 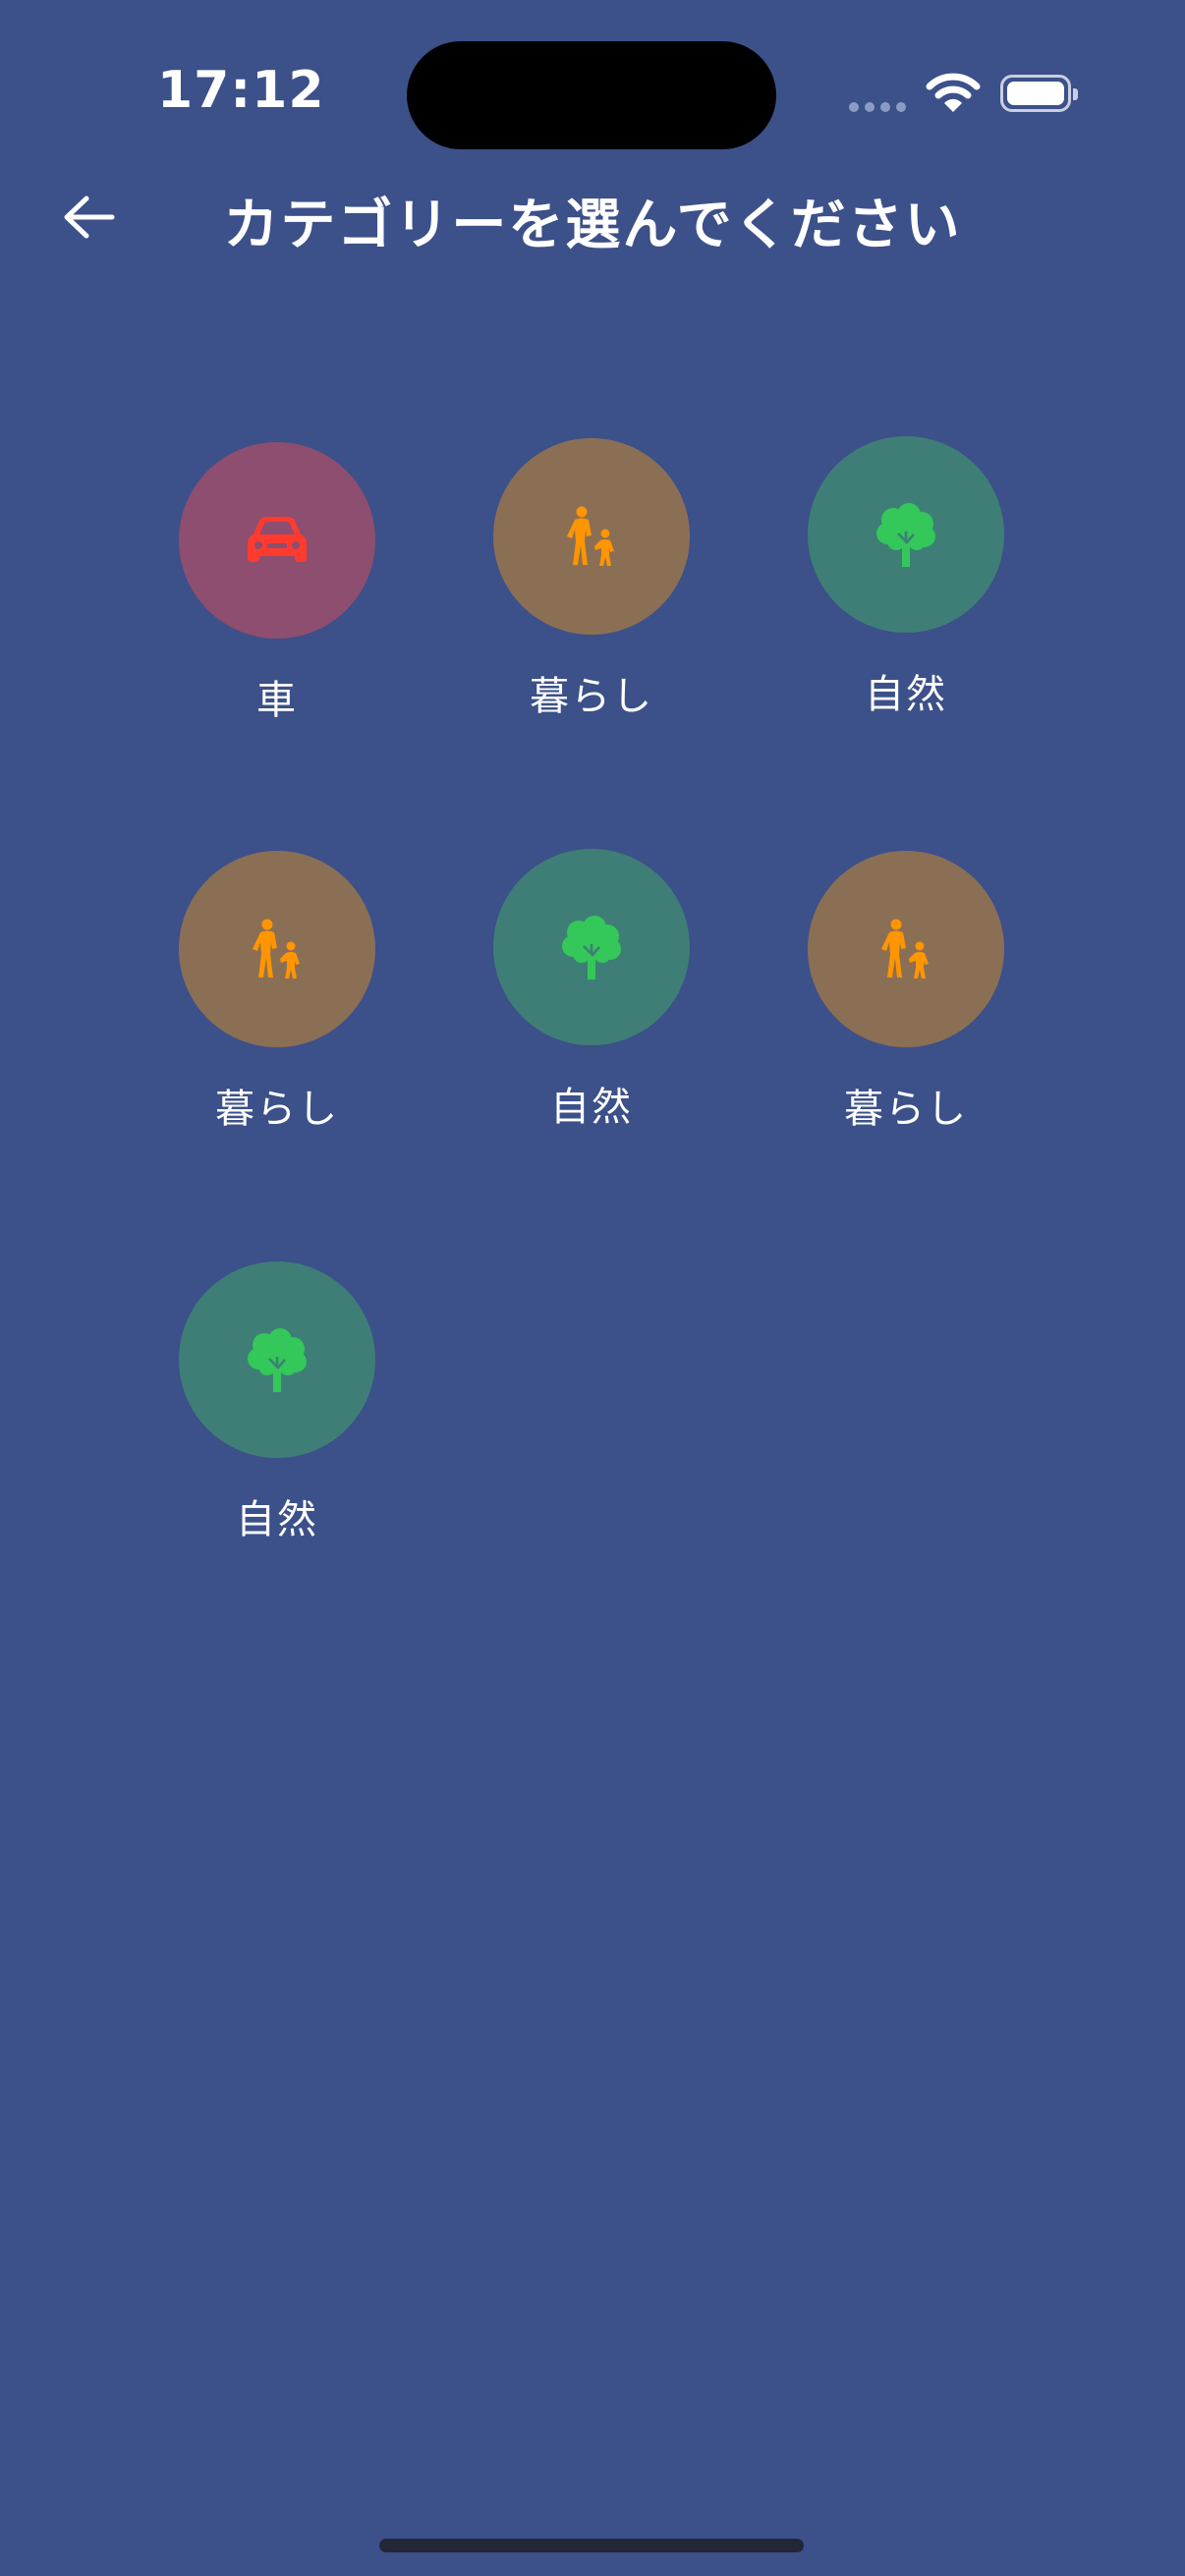 I want to click on cellular-signal-icon, so click(x=878, y=107).